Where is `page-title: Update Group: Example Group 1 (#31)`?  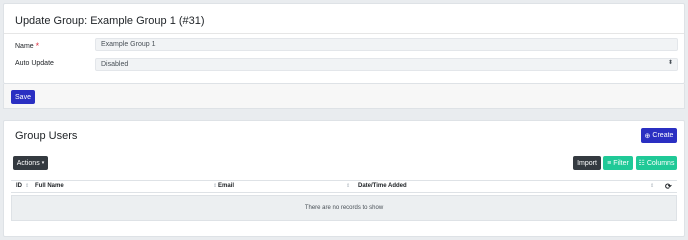 page-title: Update Group: Example Group 1 (#31) is located at coordinates (110, 21).